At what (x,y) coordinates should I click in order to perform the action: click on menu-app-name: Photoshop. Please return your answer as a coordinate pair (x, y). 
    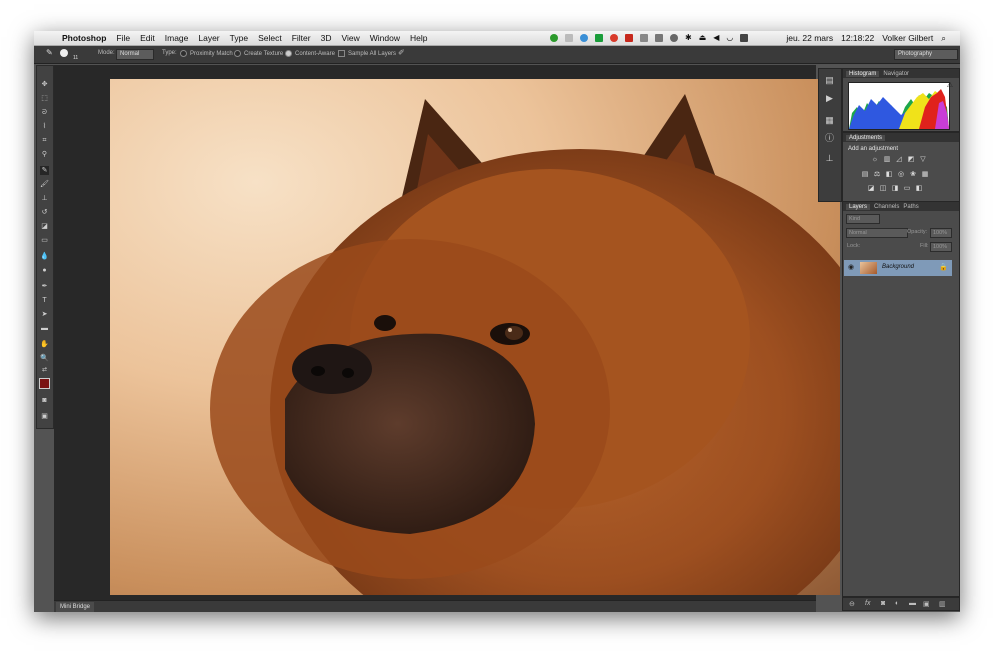
    Looking at the image, I should click on (84, 38).